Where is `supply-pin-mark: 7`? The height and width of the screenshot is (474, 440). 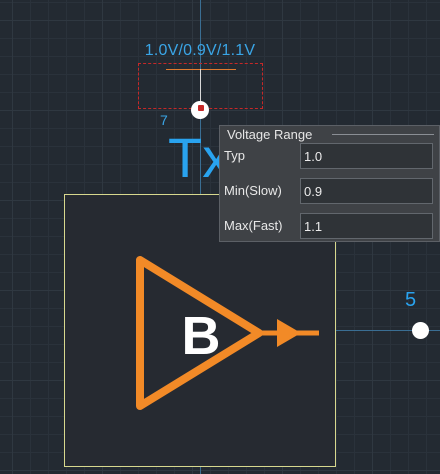
supply-pin-mark: 7 is located at coordinates (164, 120).